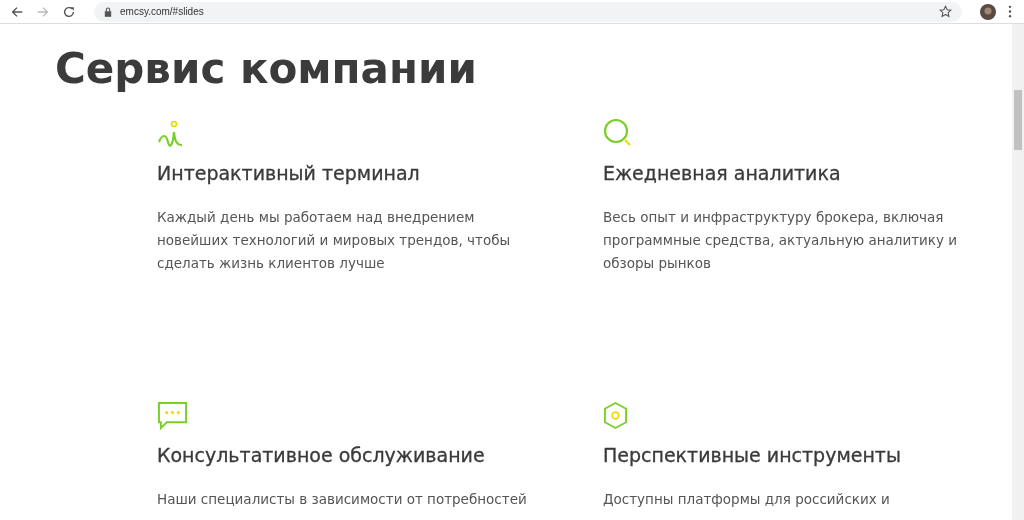 This screenshot has width=1024, height=520. I want to click on service-description: Каждый день мы работаем над внедрением новейших технологий и мировых трендов, чтобы сделать жизнь клиентов лучше, so click(334, 240).